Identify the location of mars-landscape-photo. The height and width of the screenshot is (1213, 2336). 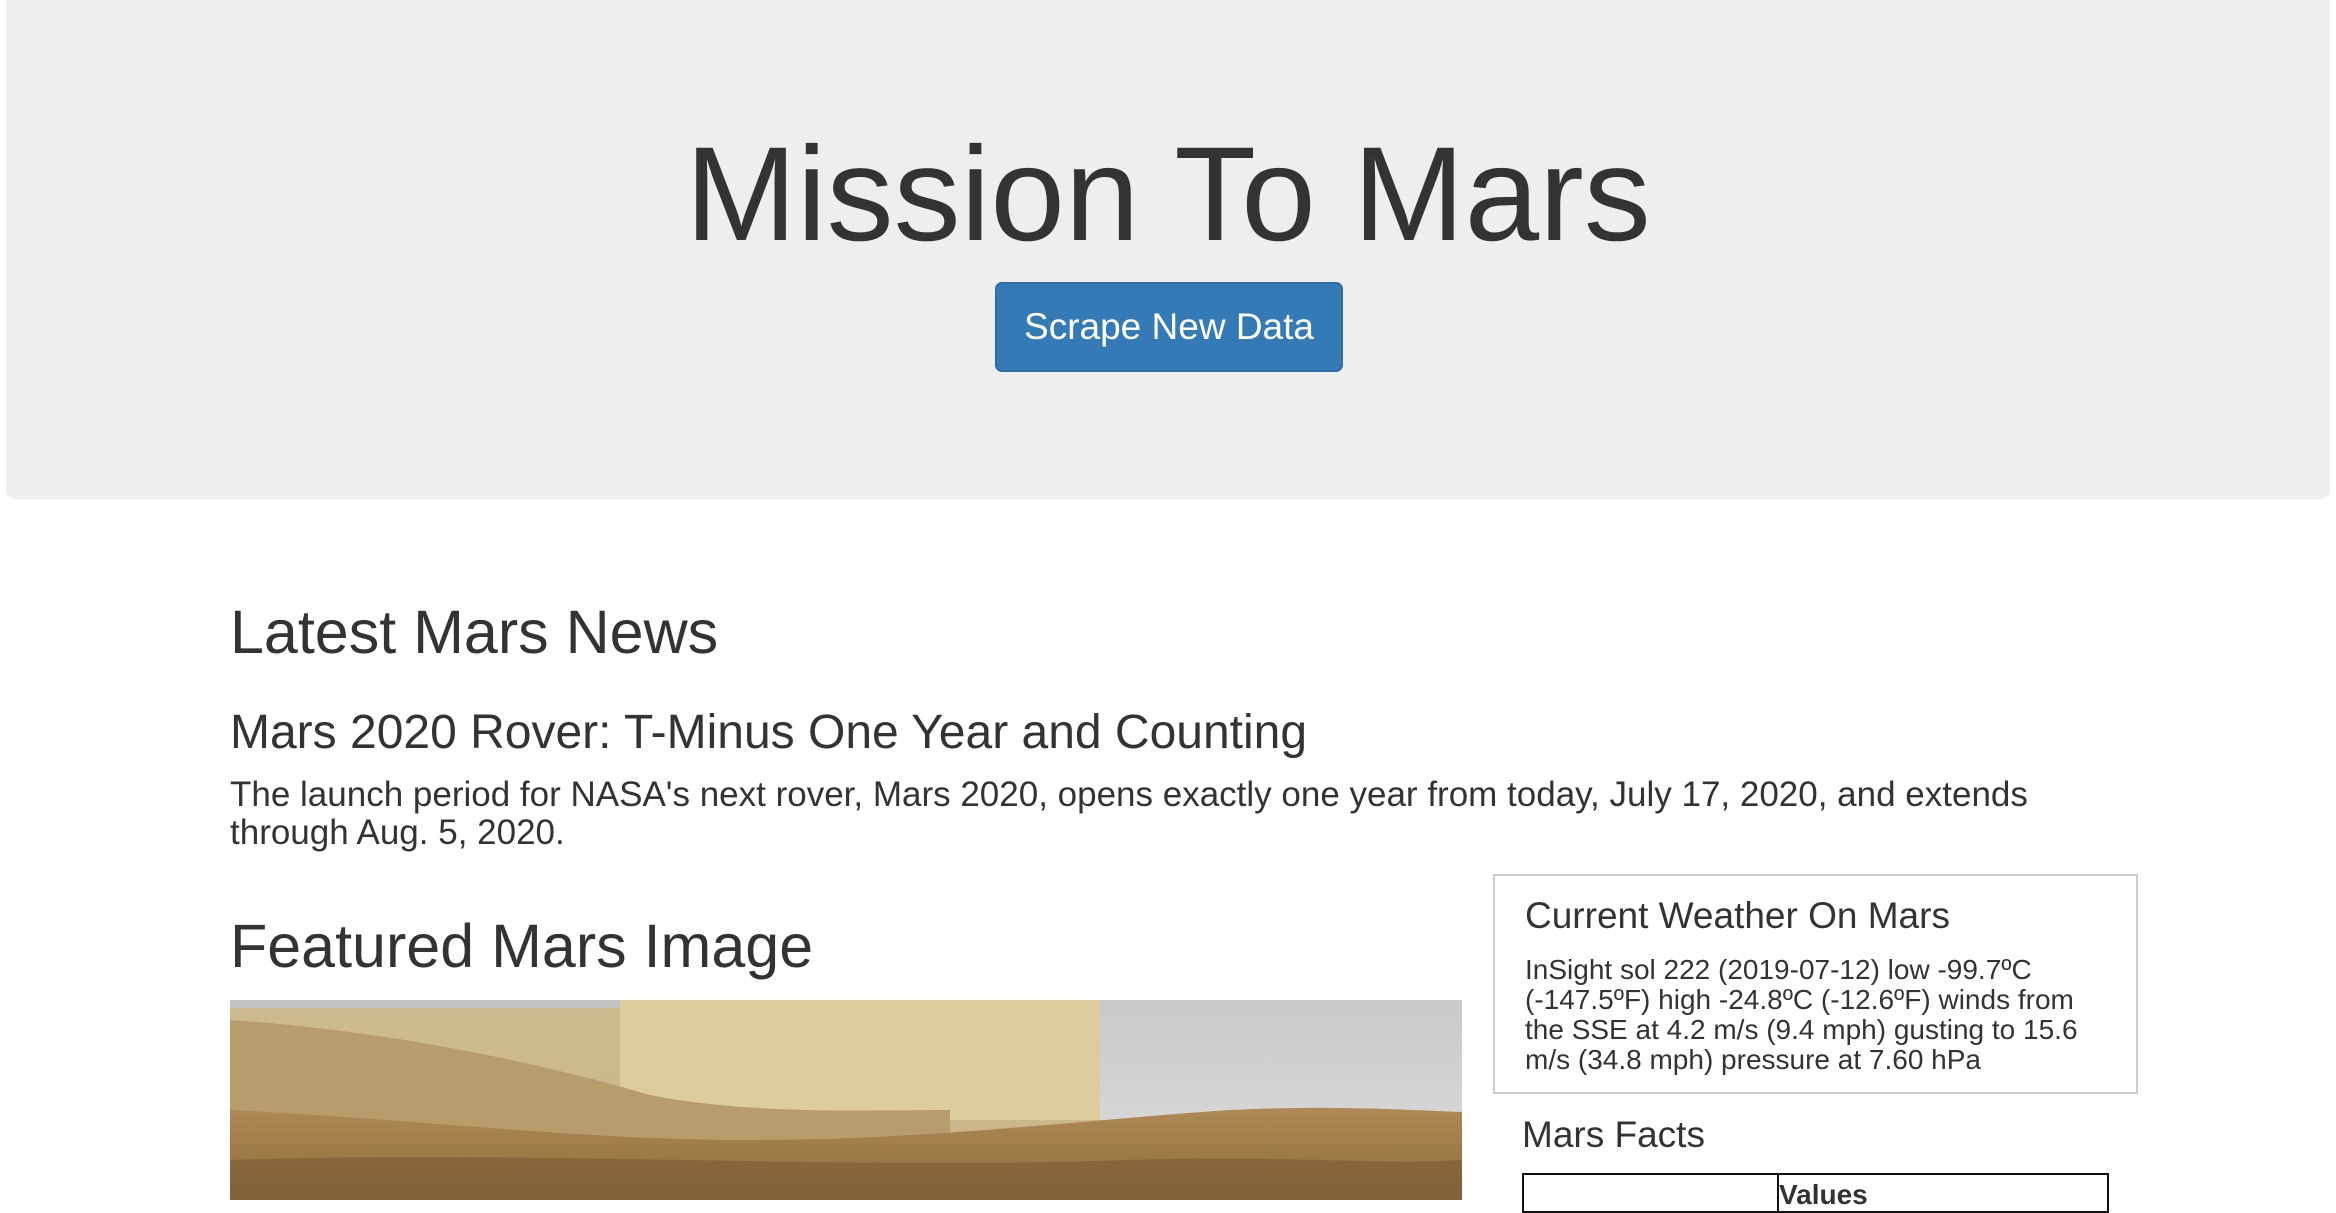
(846, 1100).